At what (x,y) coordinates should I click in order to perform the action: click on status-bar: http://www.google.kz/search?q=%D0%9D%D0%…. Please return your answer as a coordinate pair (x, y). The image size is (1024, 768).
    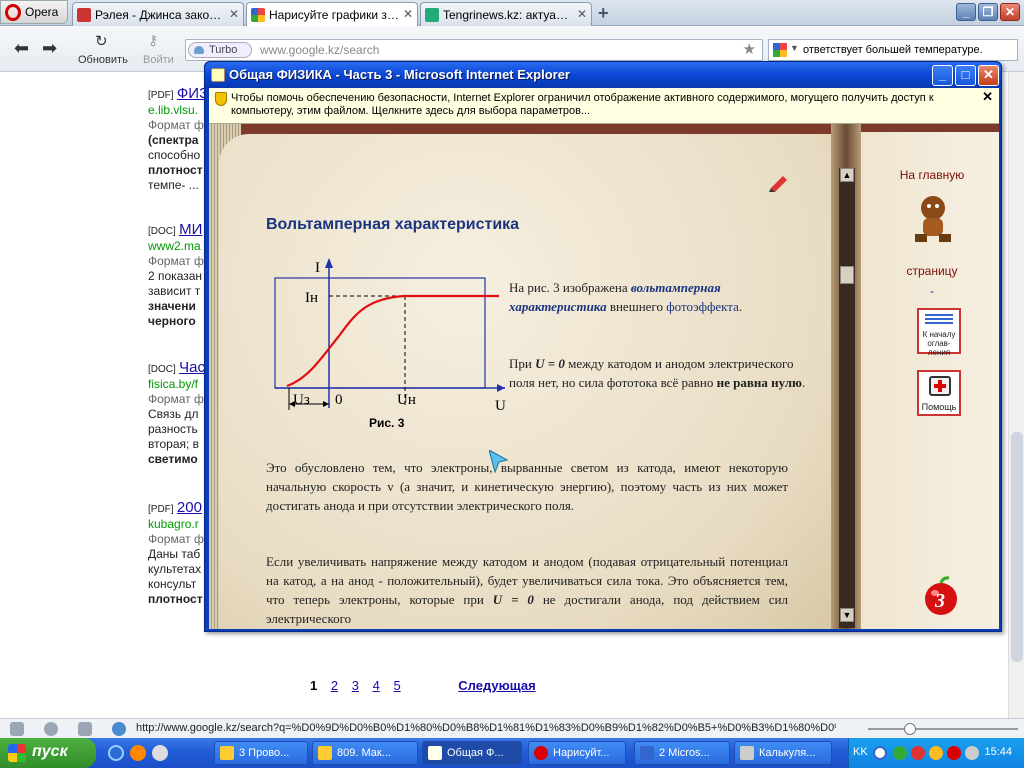
    Looking at the image, I should click on (512, 728).